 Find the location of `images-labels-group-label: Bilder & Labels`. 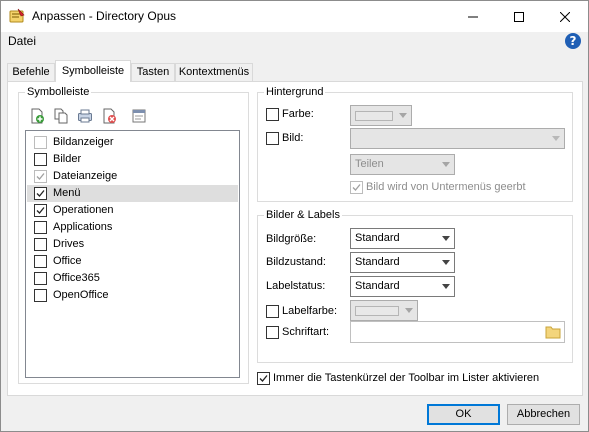

images-labels-group-label: Bilder & Labels is located at coordinates (303, 215).